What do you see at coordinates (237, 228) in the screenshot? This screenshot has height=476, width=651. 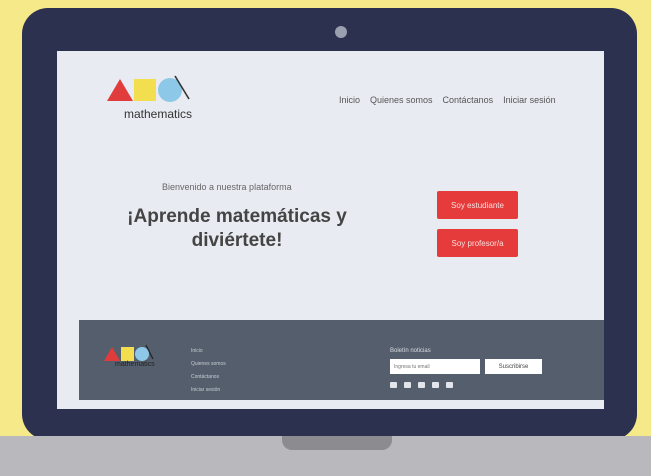 I see `hero-title: ¡Aprende matemáticas y diviértete!` at bounding box center [237, 228].